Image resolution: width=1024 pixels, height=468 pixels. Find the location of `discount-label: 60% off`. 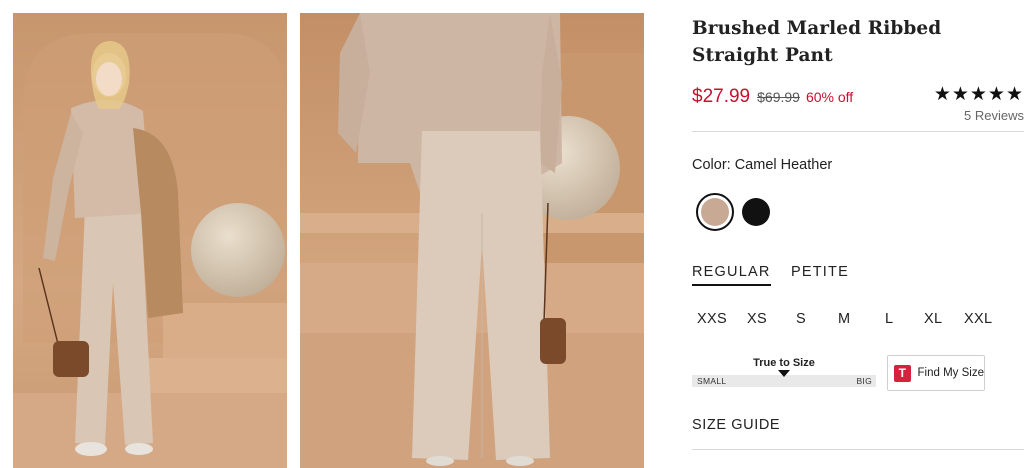

discount-label: 60% off is located at coordinates (829, 97).